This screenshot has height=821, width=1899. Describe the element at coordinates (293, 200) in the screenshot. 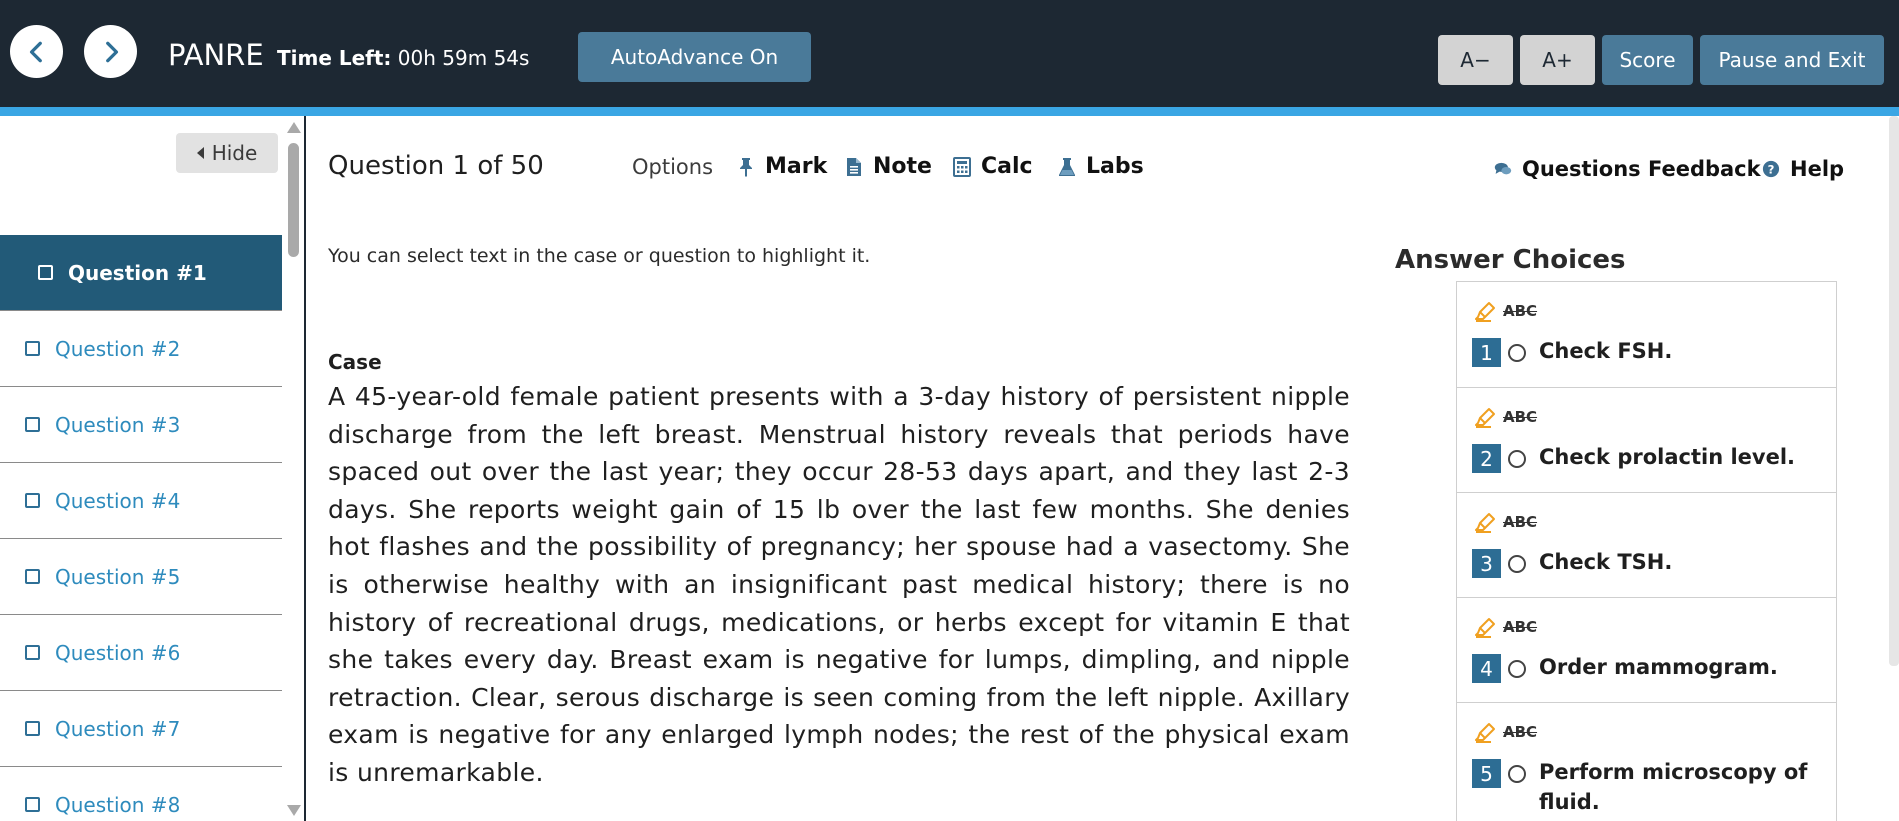

I see `scroll-thumb` at that location.